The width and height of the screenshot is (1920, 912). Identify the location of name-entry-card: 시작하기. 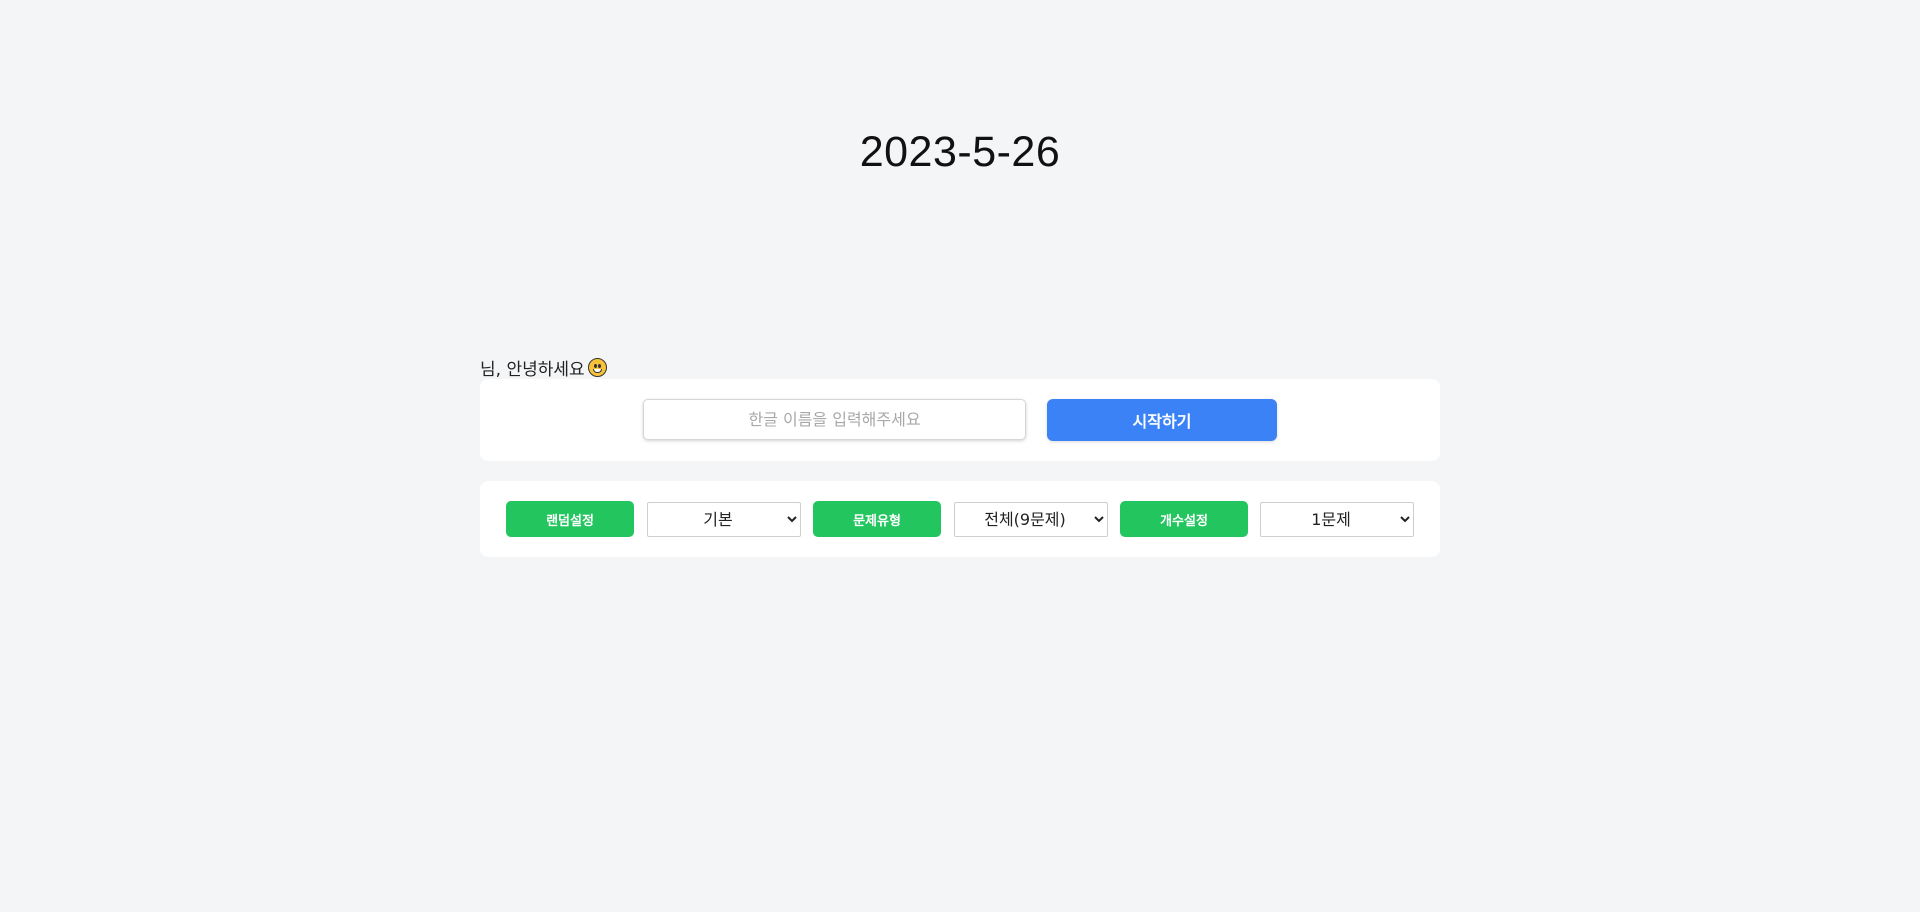
(960, 420).